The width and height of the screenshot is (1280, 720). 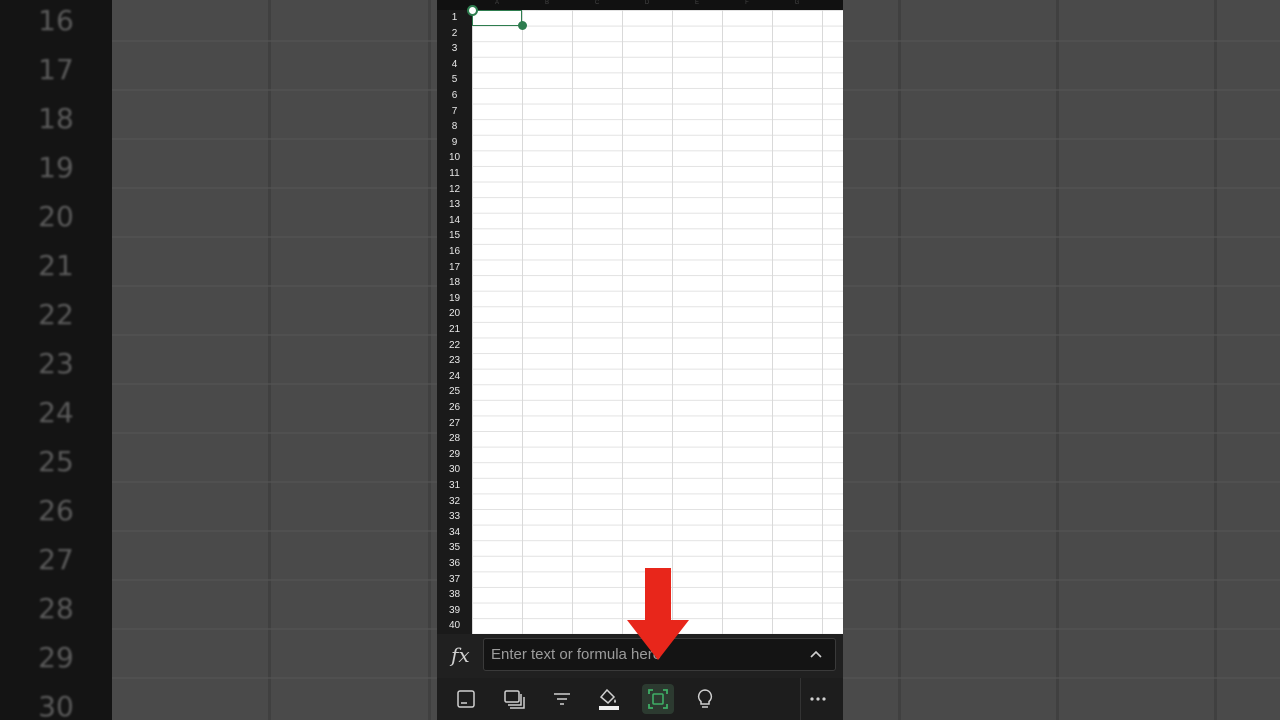 What do you see at coordinates (658, 614) in the screenshot?
I see `red-arrow-annotation` at bounding box center [658, 614].